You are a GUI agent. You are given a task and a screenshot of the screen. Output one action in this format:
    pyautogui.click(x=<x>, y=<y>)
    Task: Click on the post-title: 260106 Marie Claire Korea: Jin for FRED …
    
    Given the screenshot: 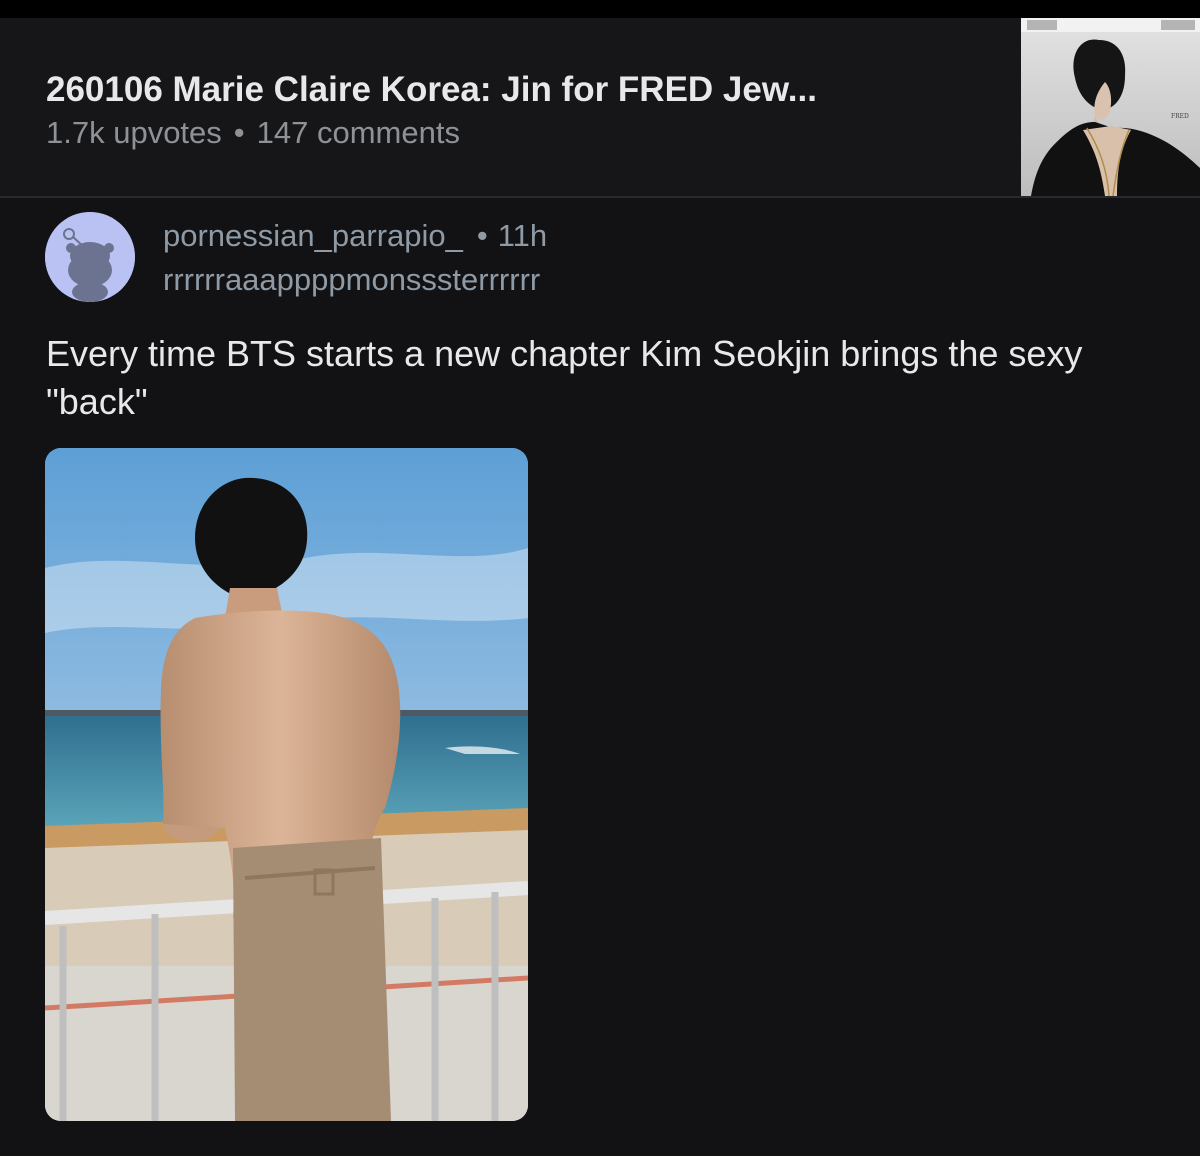 What is the action you would take?
    pyautogui.click(x=526, y=90)
    